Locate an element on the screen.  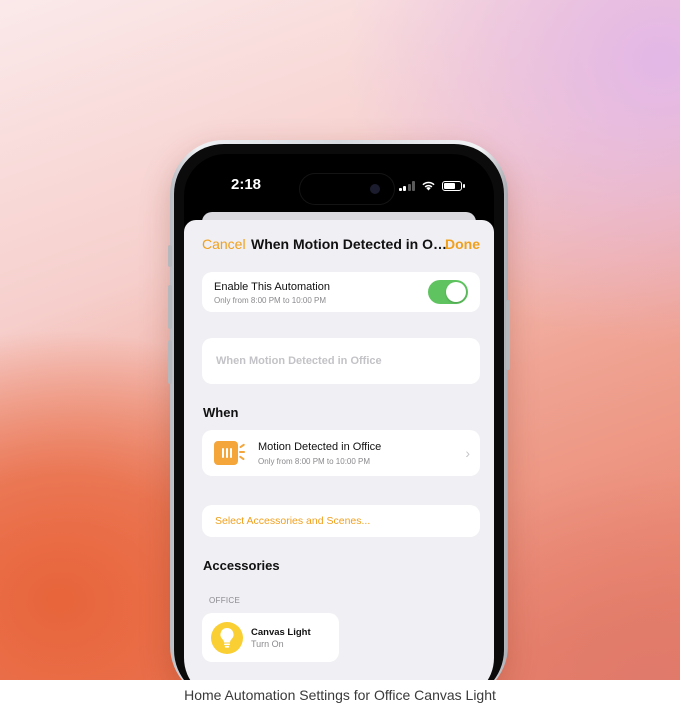
wifi-icon is located at coordinates (428, 186).